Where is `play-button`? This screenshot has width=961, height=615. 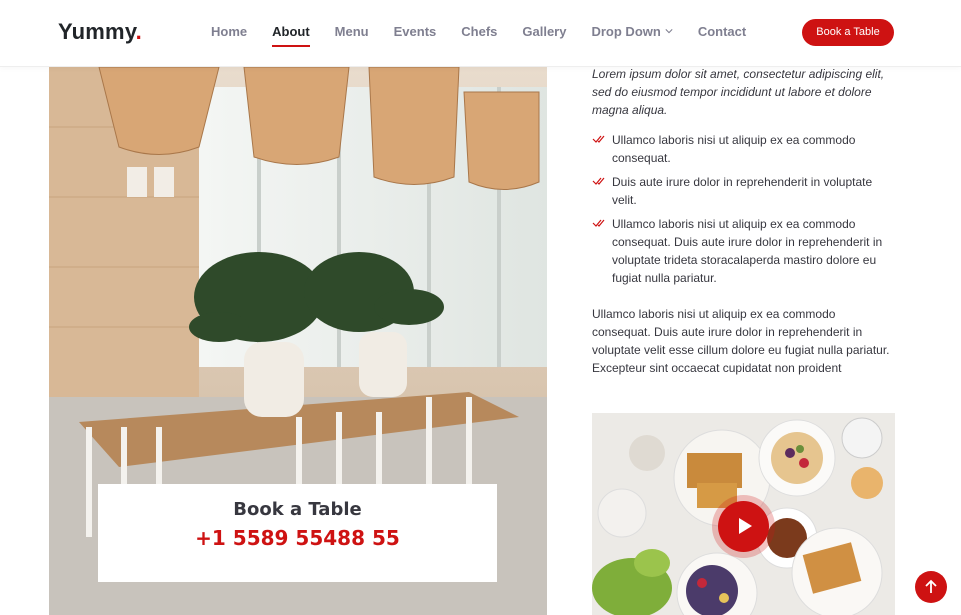
play-button is located at coordinates (743, 526).